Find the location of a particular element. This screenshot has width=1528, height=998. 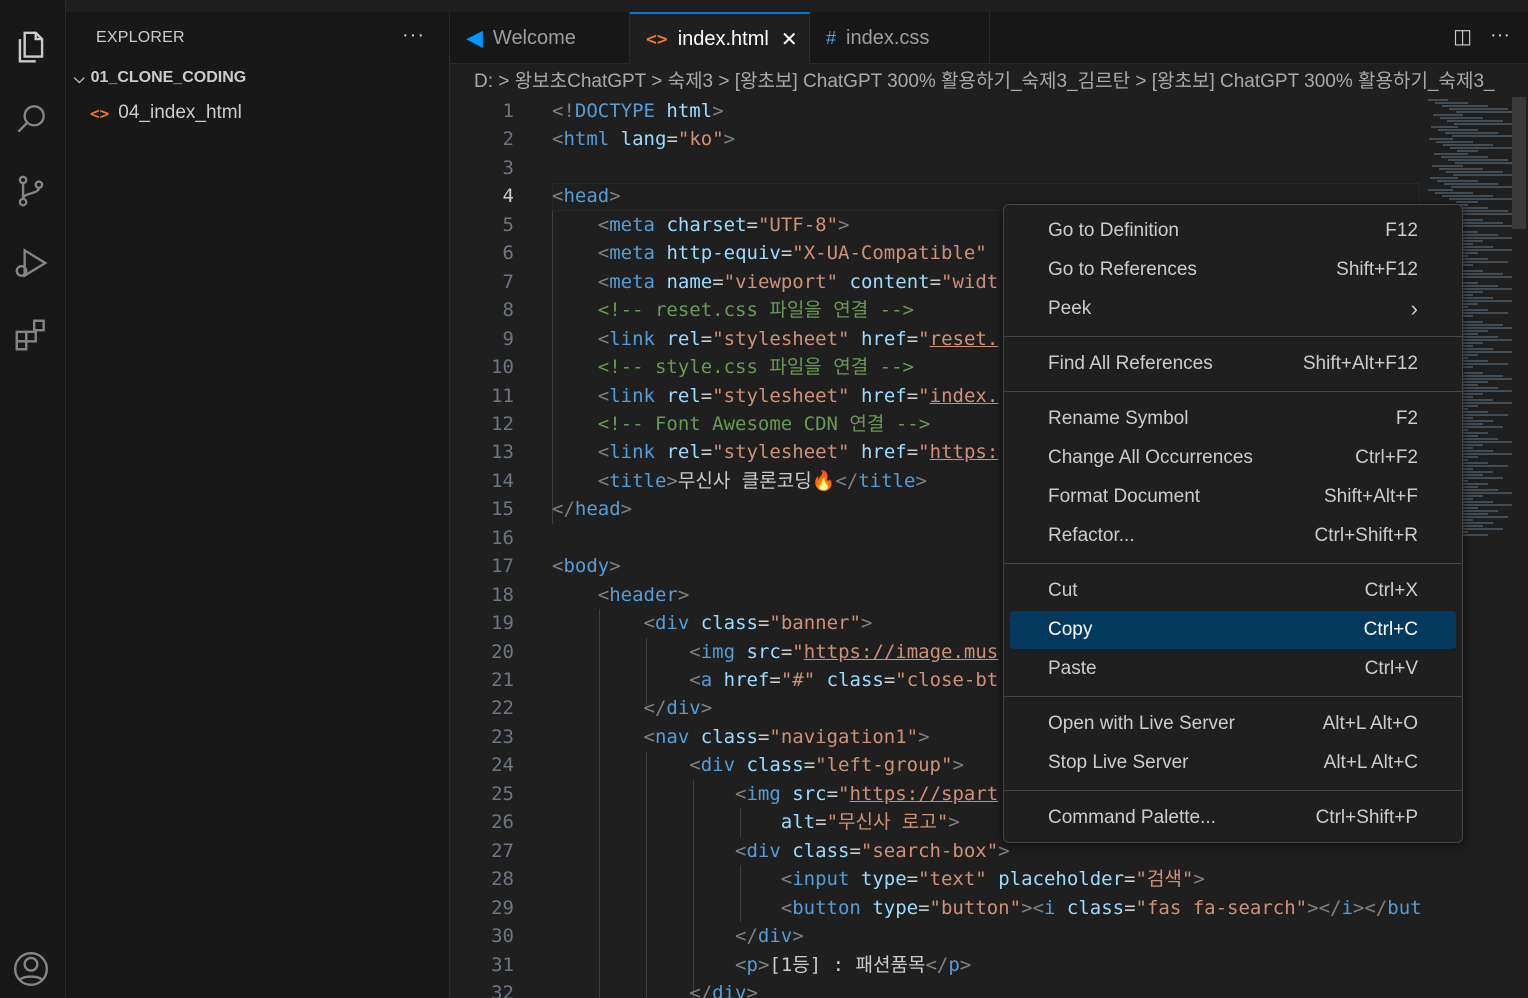

menu-item-find-all-references: Find All References Shift+Alt+F12 is located at coordinates (1233, 364).